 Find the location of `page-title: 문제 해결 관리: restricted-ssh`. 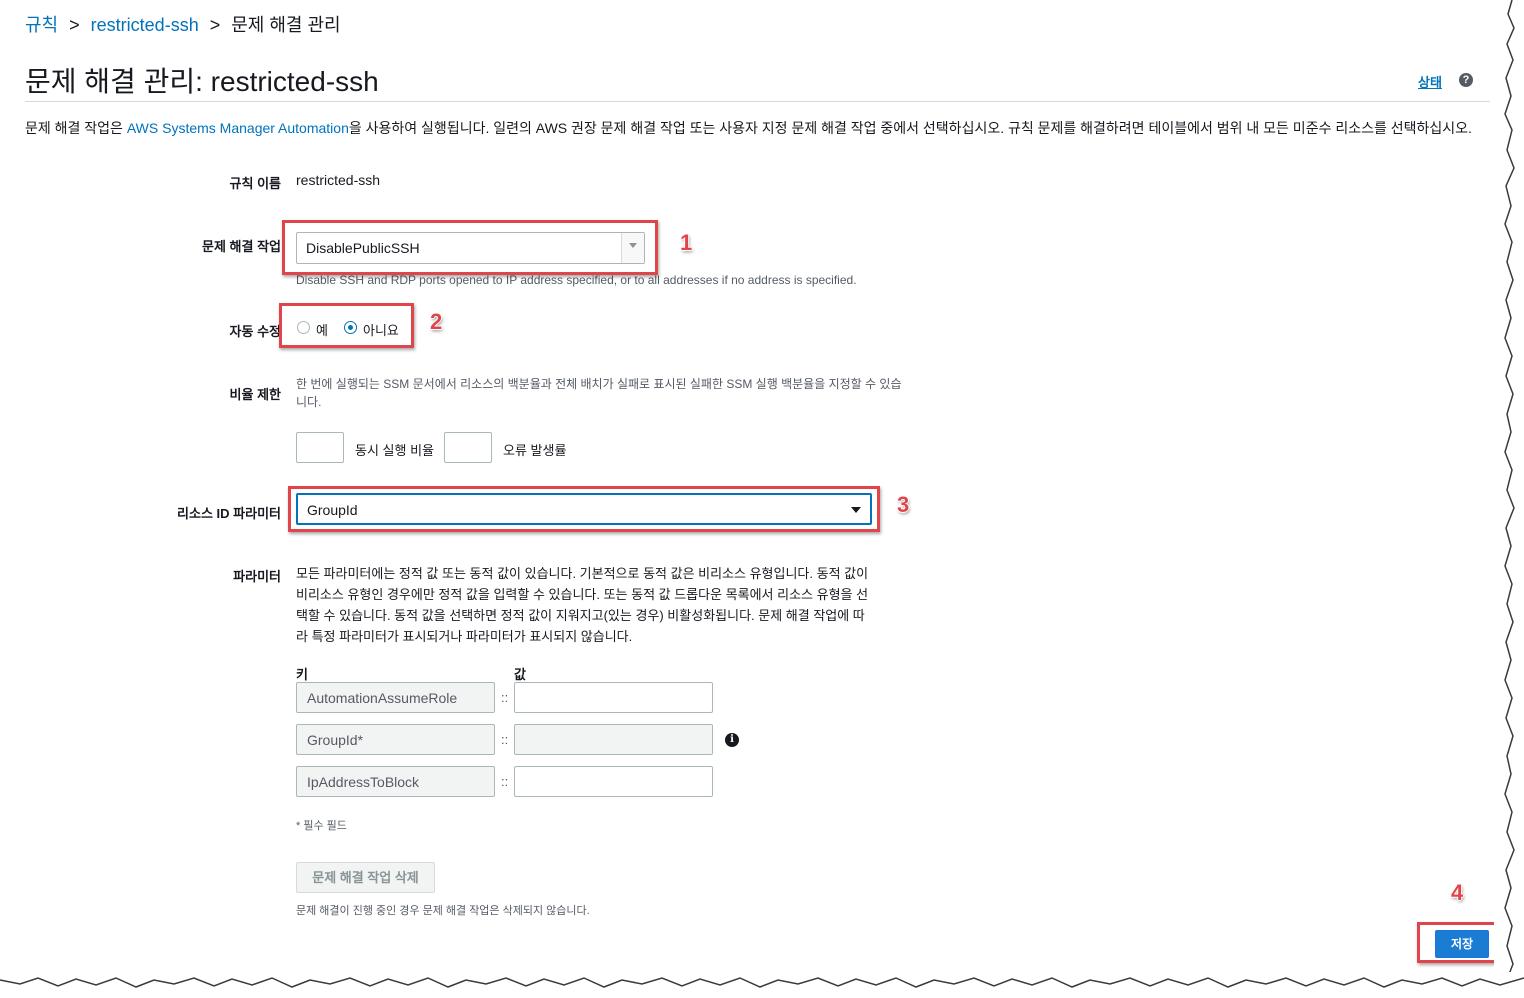

page-title: 문제 해결 관리: restricted-ssh is located at coordinates (202, 81).